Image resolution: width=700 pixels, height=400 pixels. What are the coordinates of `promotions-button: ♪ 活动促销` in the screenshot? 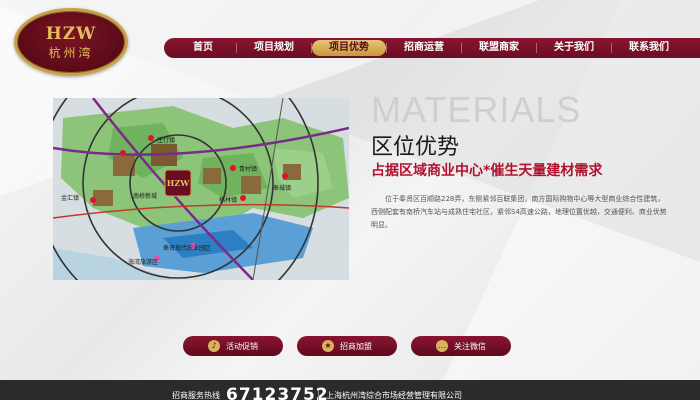 It's located at (233, 346).